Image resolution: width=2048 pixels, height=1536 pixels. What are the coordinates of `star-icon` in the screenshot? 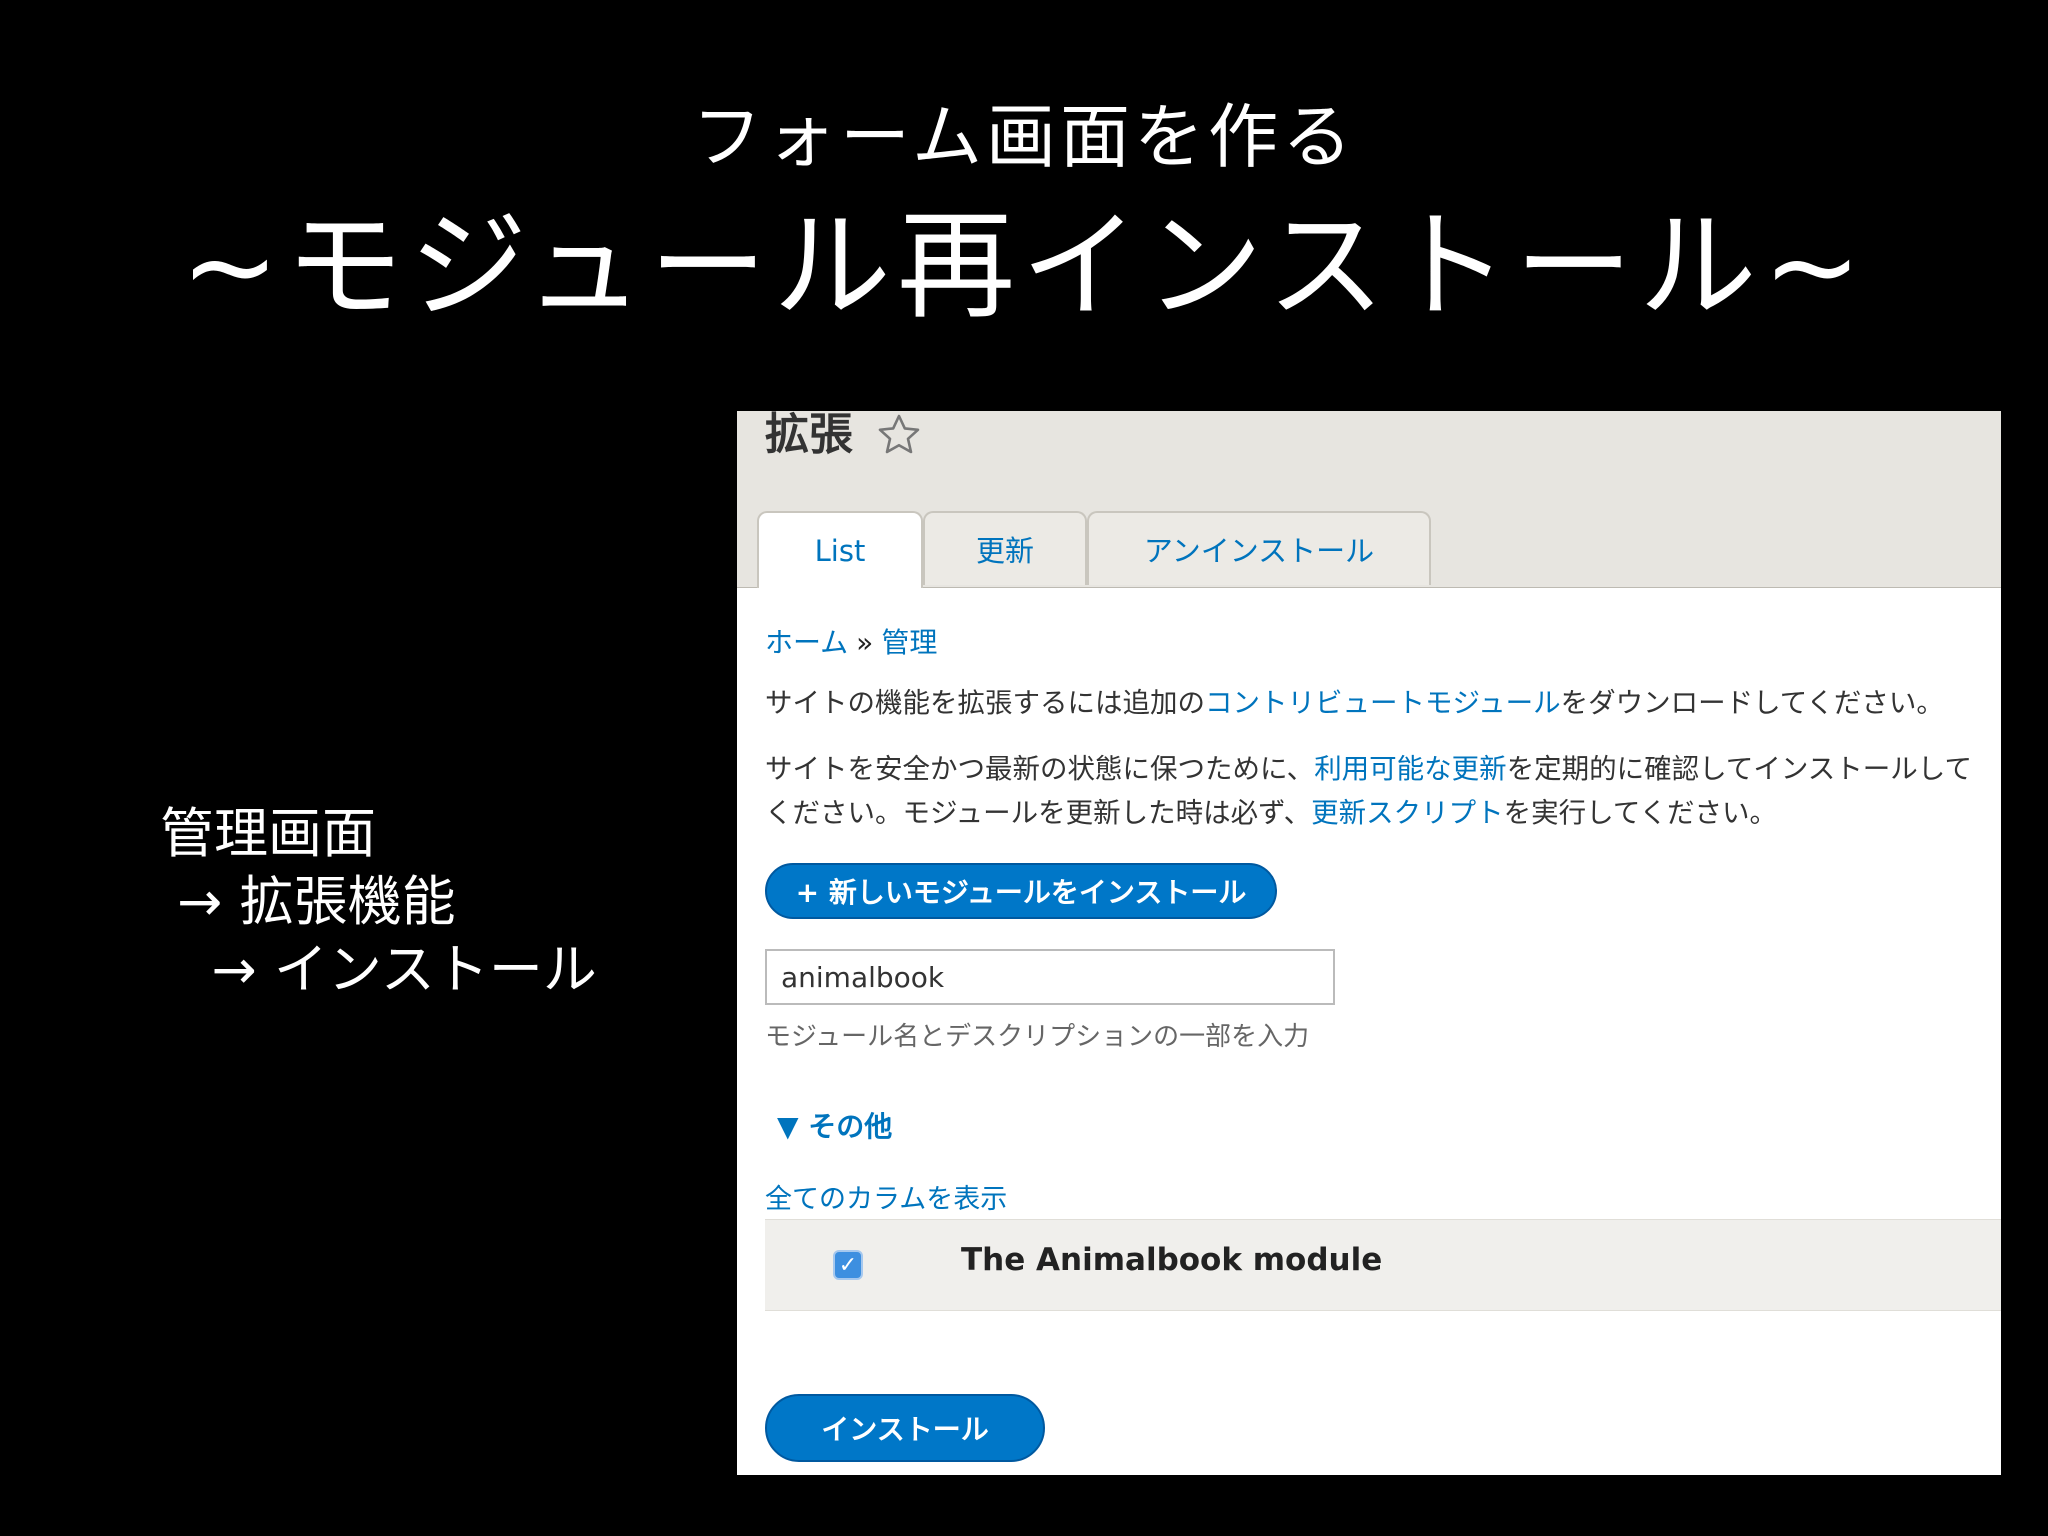 It's located at (899, 435).